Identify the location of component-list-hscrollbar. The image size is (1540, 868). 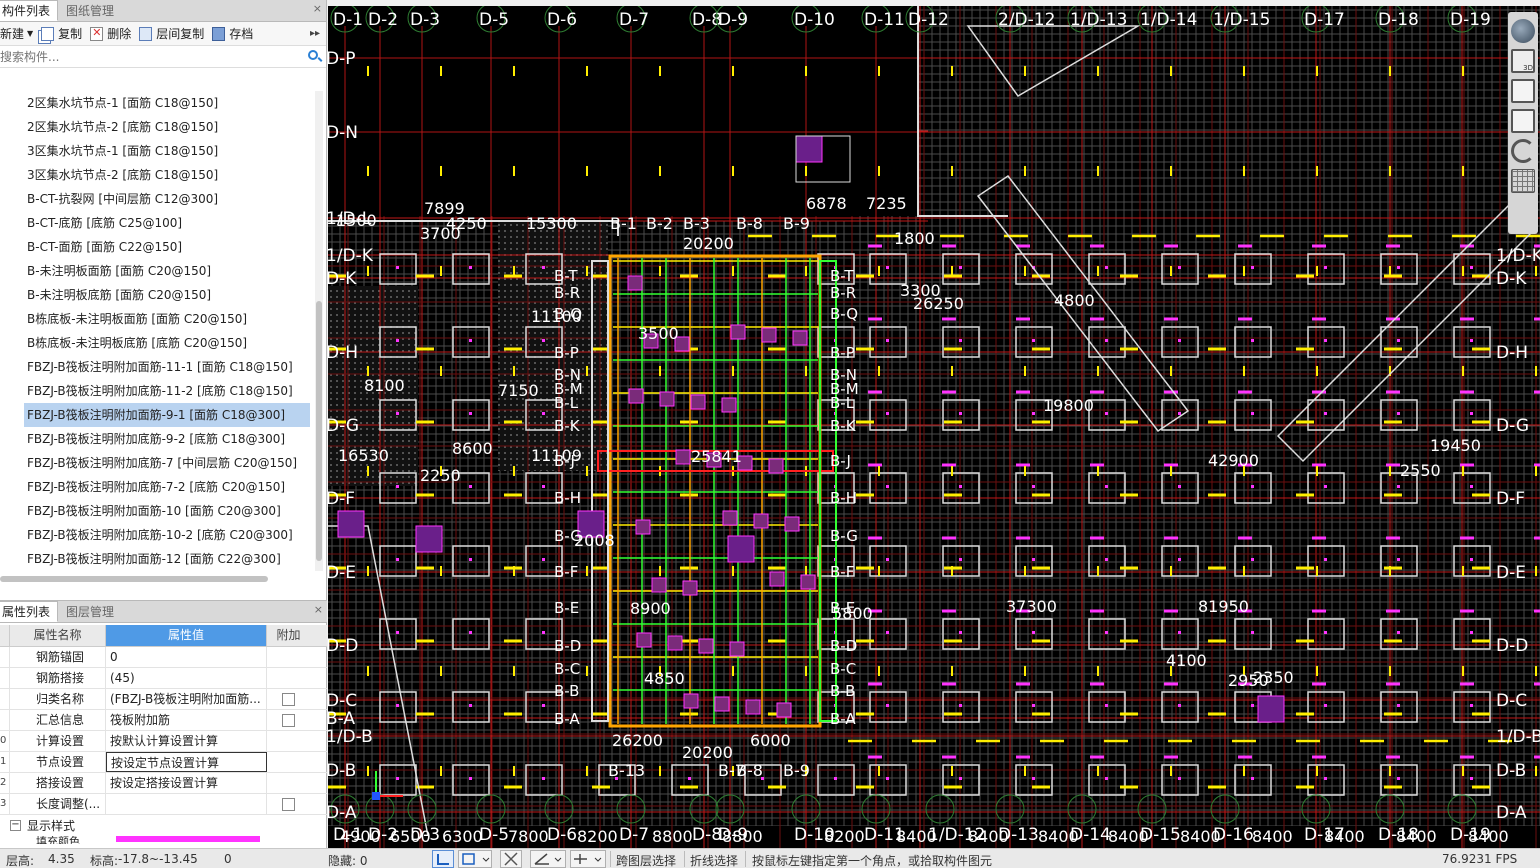
(156, 578).